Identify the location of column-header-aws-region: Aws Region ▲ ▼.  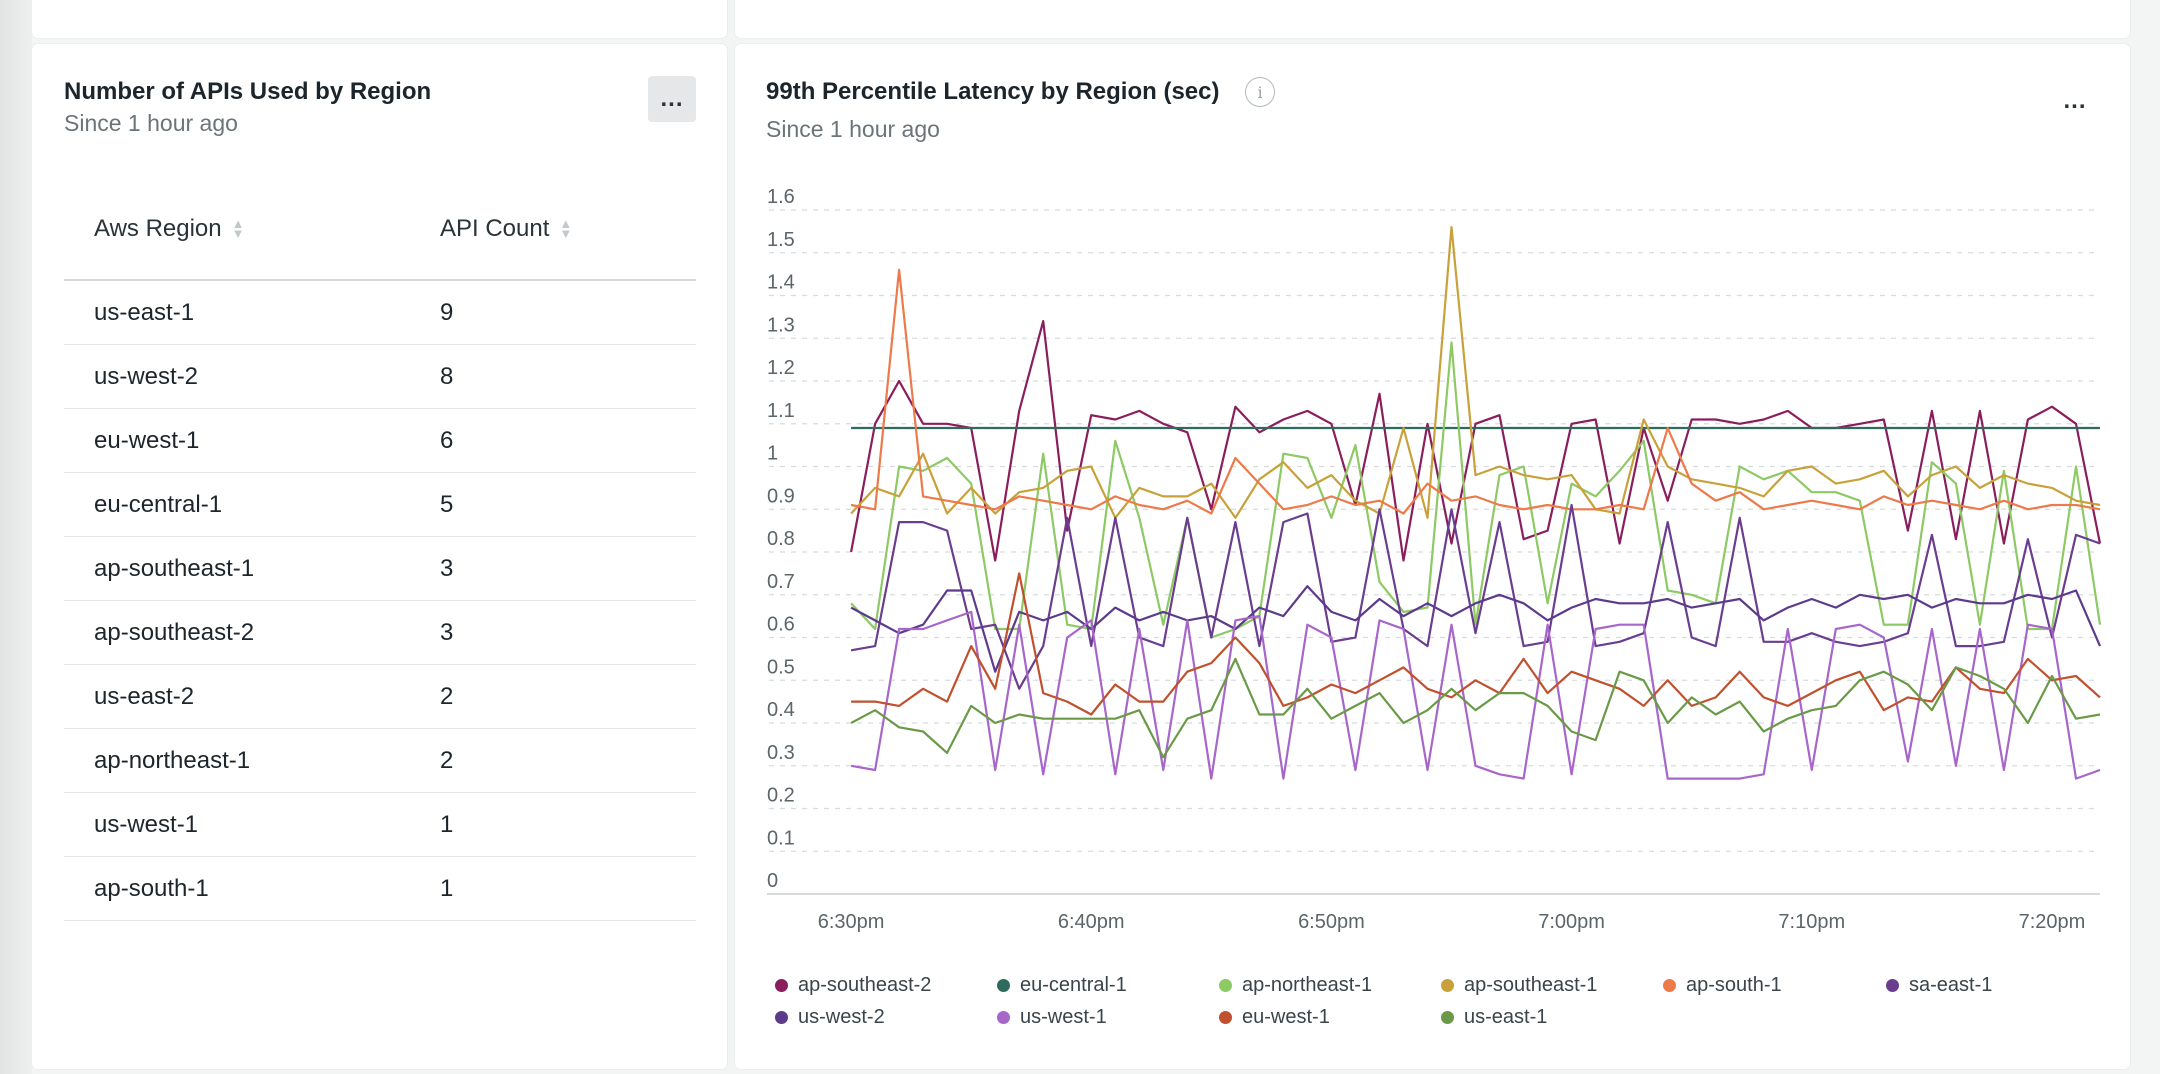
(169, 229).